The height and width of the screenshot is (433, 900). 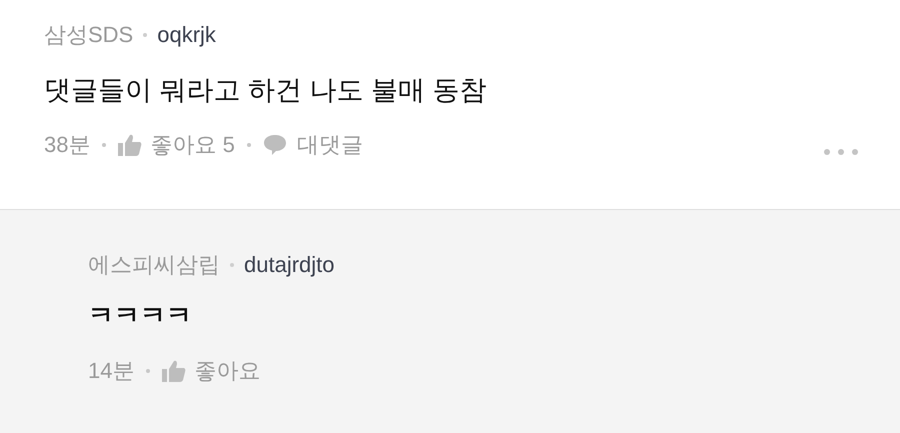 What do you see at coordinates (274, 145) in the screenshot?
I see `speech-bubble-icon` at bounding box center [274, 145].